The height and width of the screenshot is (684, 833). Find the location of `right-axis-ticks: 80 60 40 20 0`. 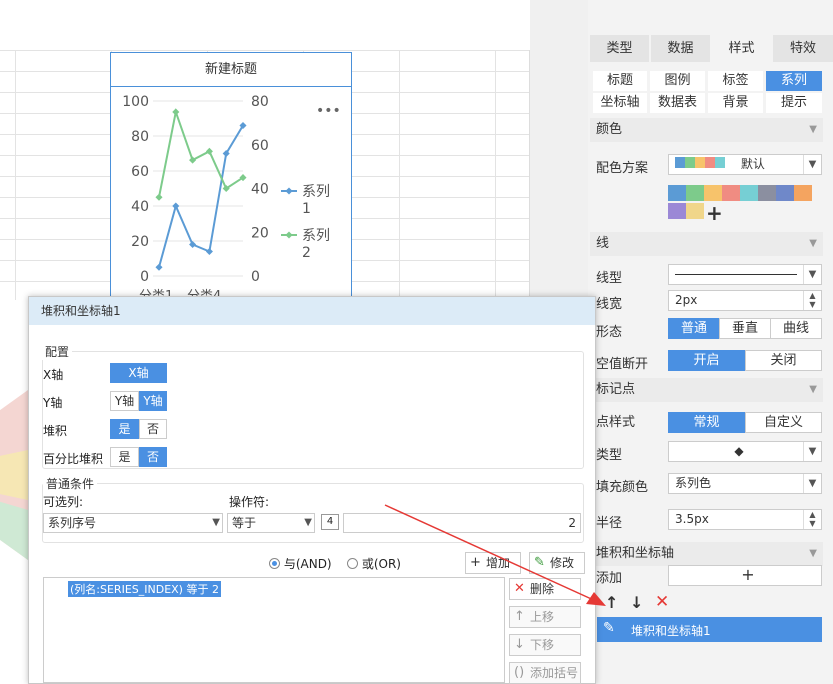

right-axis-ticks: 80 60 40 20 0 is located at coordinates (260, 189).